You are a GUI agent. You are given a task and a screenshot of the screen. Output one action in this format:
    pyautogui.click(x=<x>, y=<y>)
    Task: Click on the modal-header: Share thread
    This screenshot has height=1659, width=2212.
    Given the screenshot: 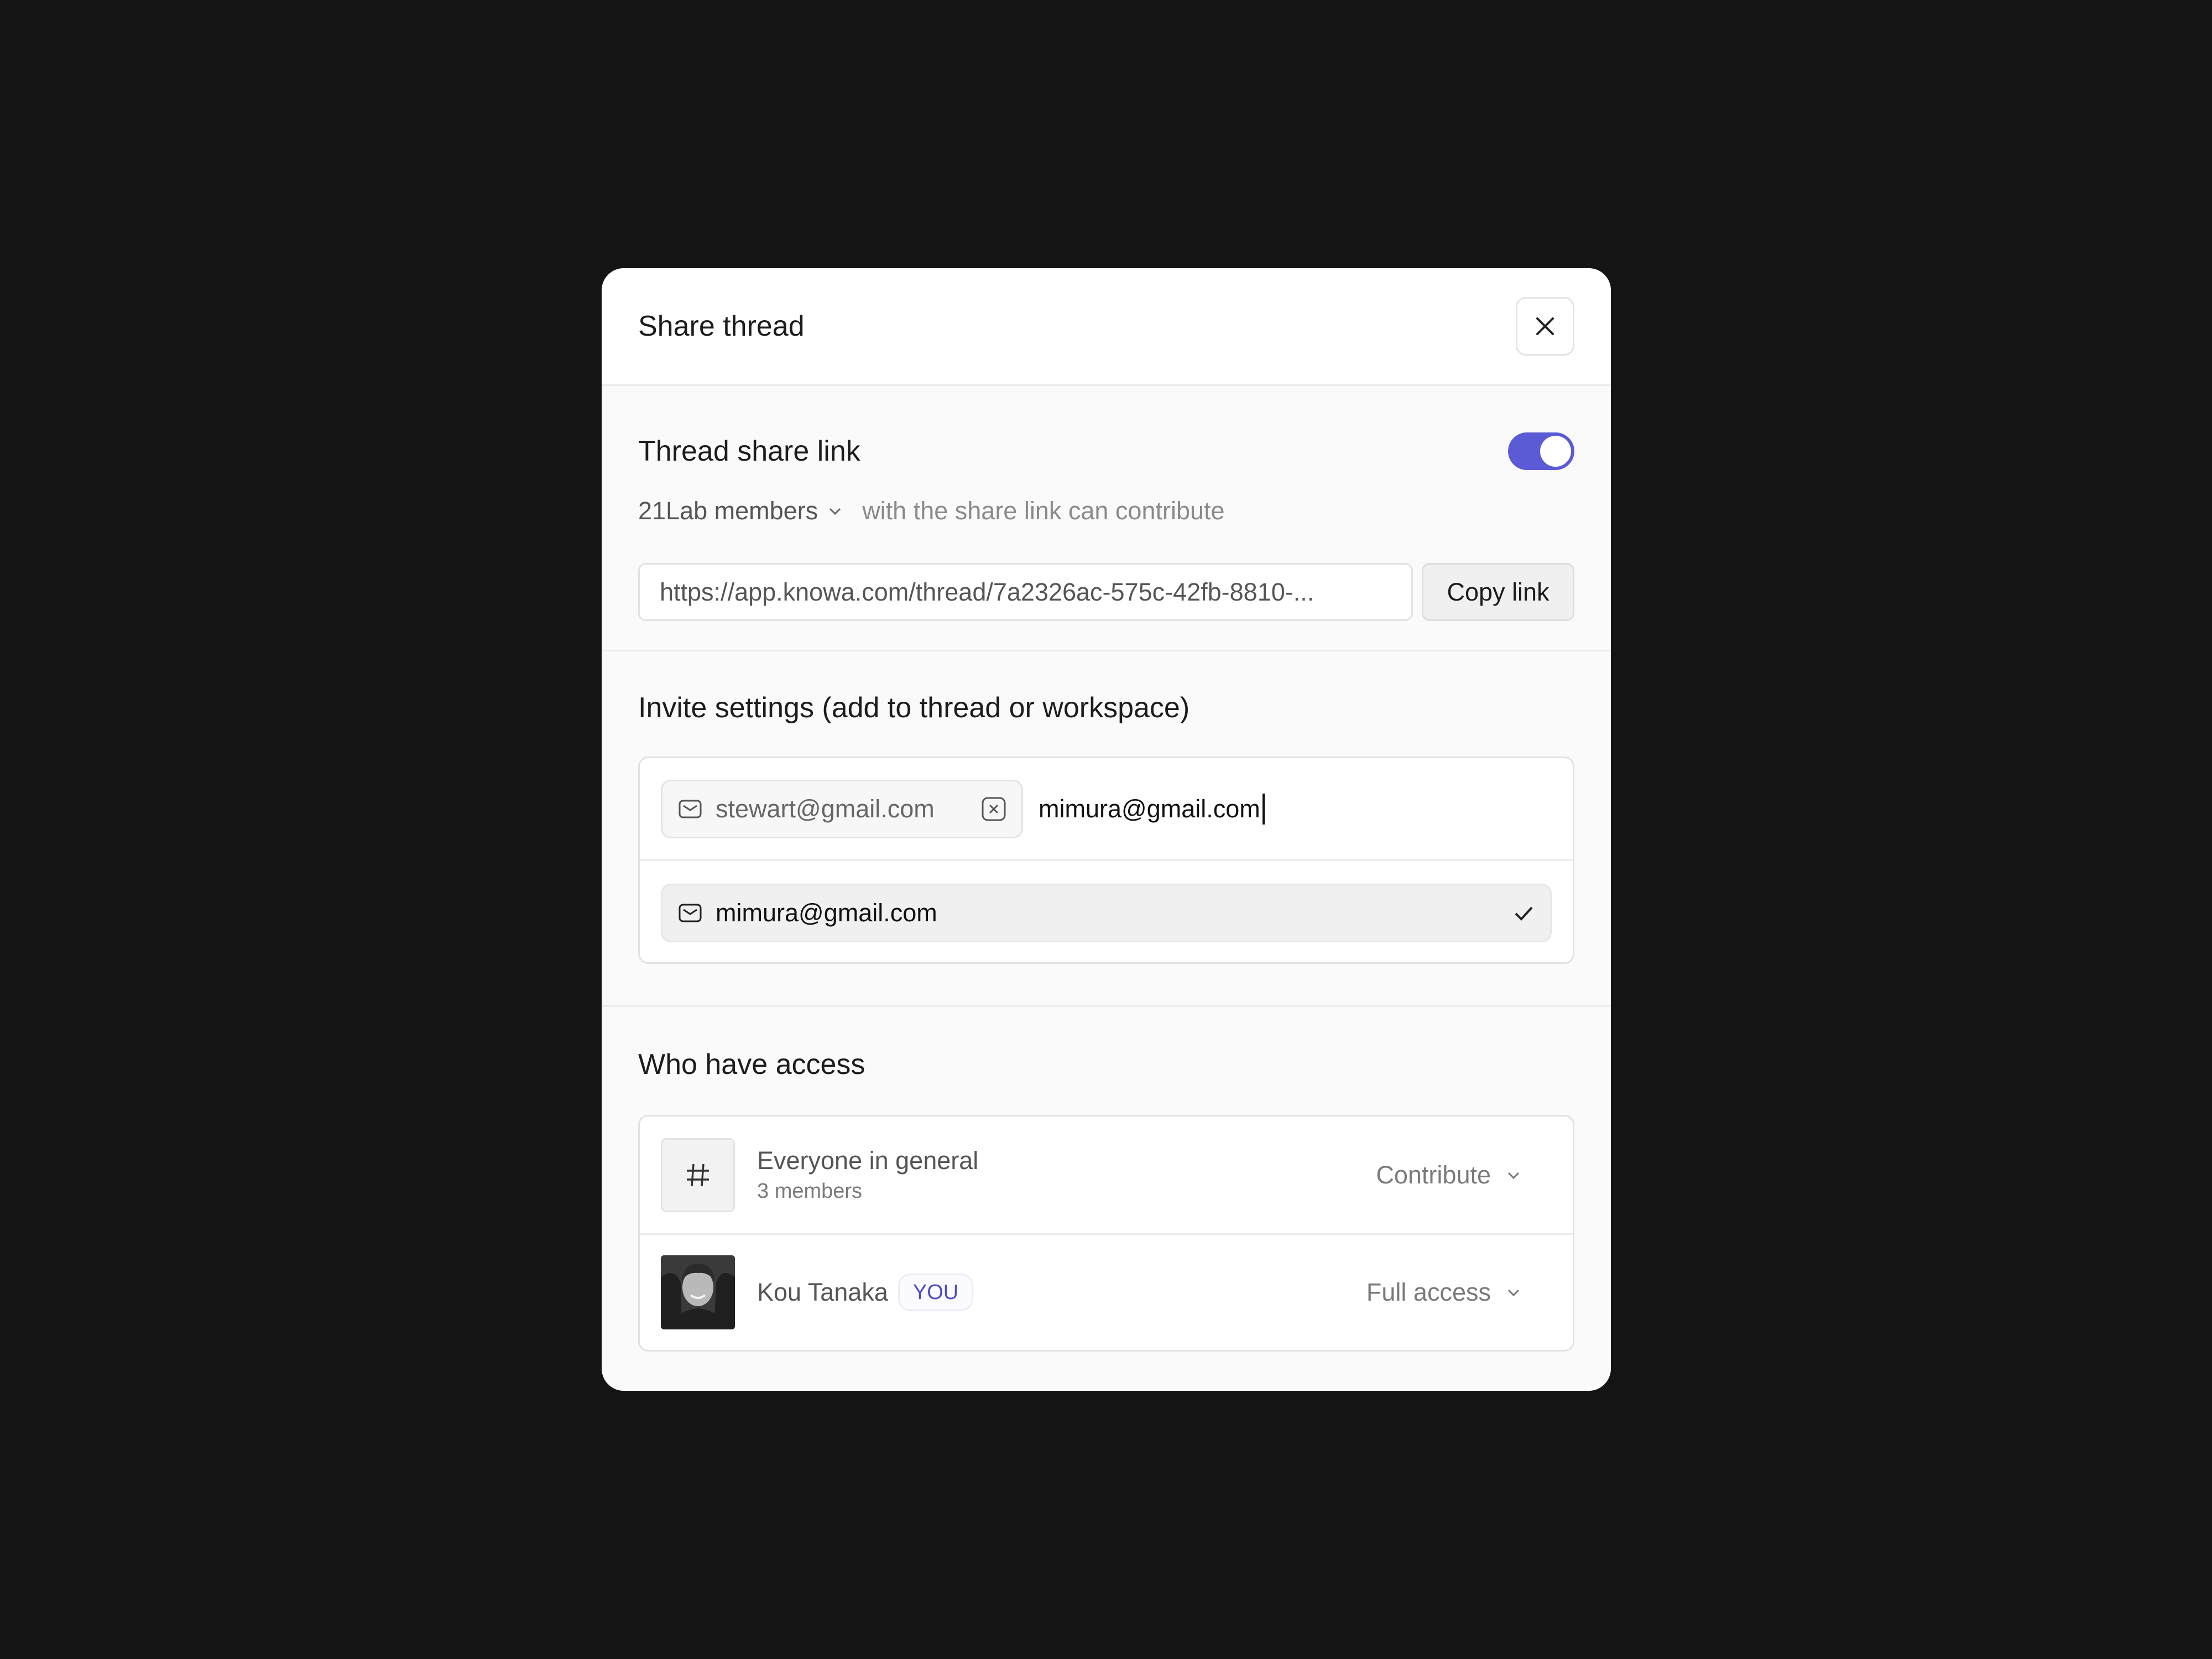 What is the action you would take?
    pyautogui.click(x=1107, y=327)
    